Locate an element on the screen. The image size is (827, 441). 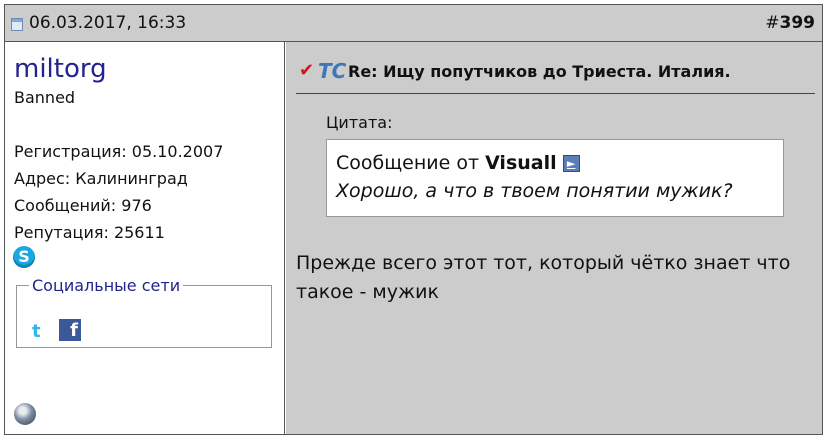
twitter-icon: t is located at coordinates (41, 332).